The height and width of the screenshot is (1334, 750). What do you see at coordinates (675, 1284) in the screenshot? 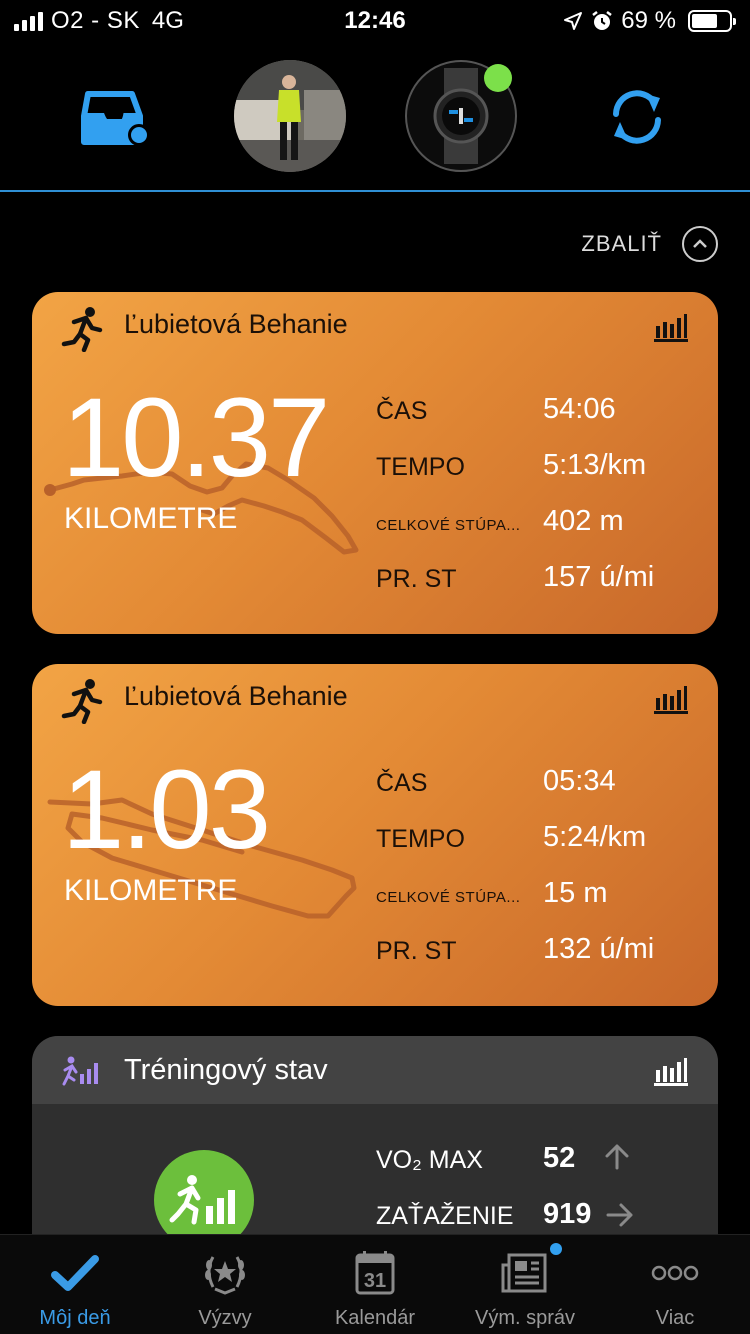
I see `tab-more: Viac` at bounding box center [675, 1284].